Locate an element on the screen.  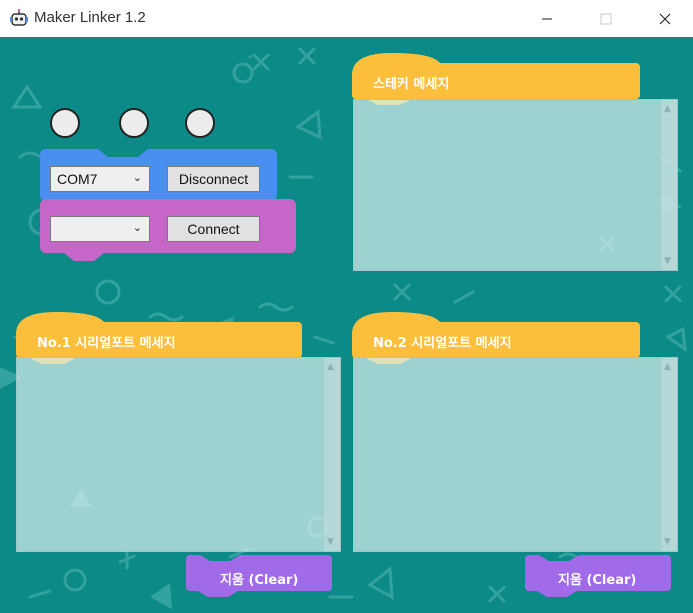
clear-left-label: 지움 (Clear) is located at coordinates (259, 580).